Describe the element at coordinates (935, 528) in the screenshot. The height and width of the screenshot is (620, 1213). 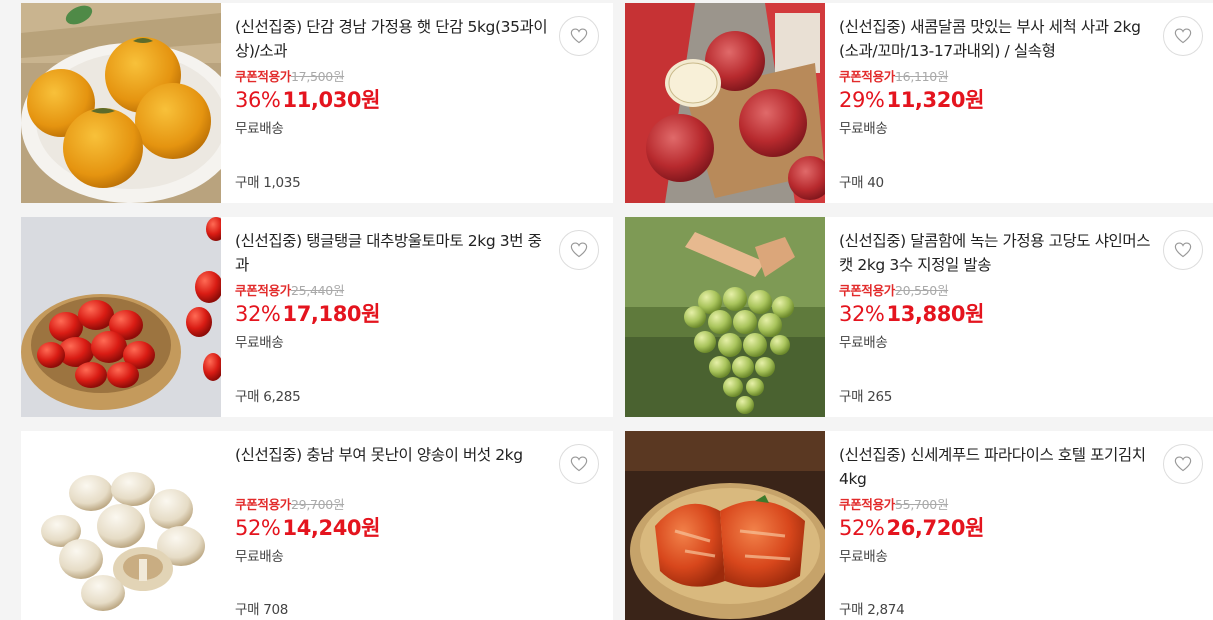
I see `sale-price: 26,720원` at that location.